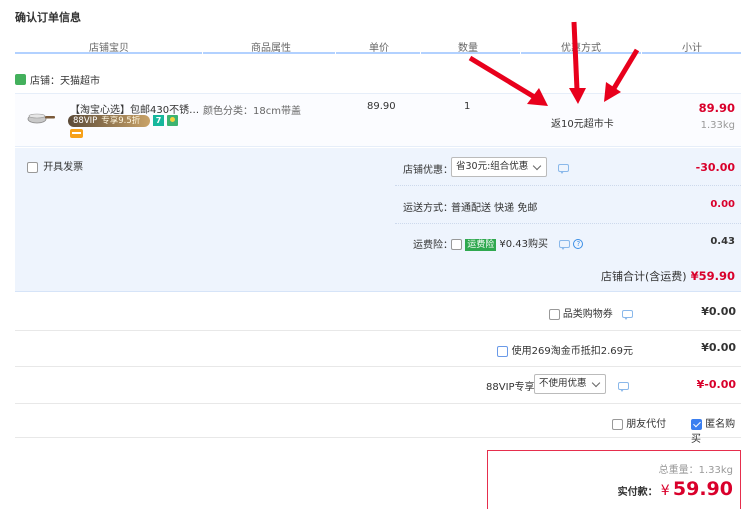 The height and width of the screenshot is (509, 750). I want to click on arrow-right, so click(625, 70).